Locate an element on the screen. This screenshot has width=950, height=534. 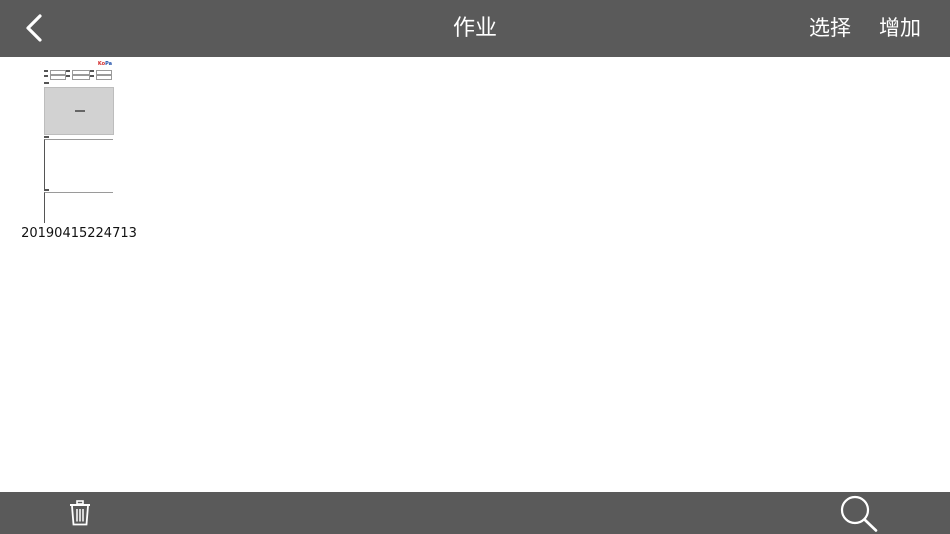
add-button: 增加 is located at coordinates (900, 28).